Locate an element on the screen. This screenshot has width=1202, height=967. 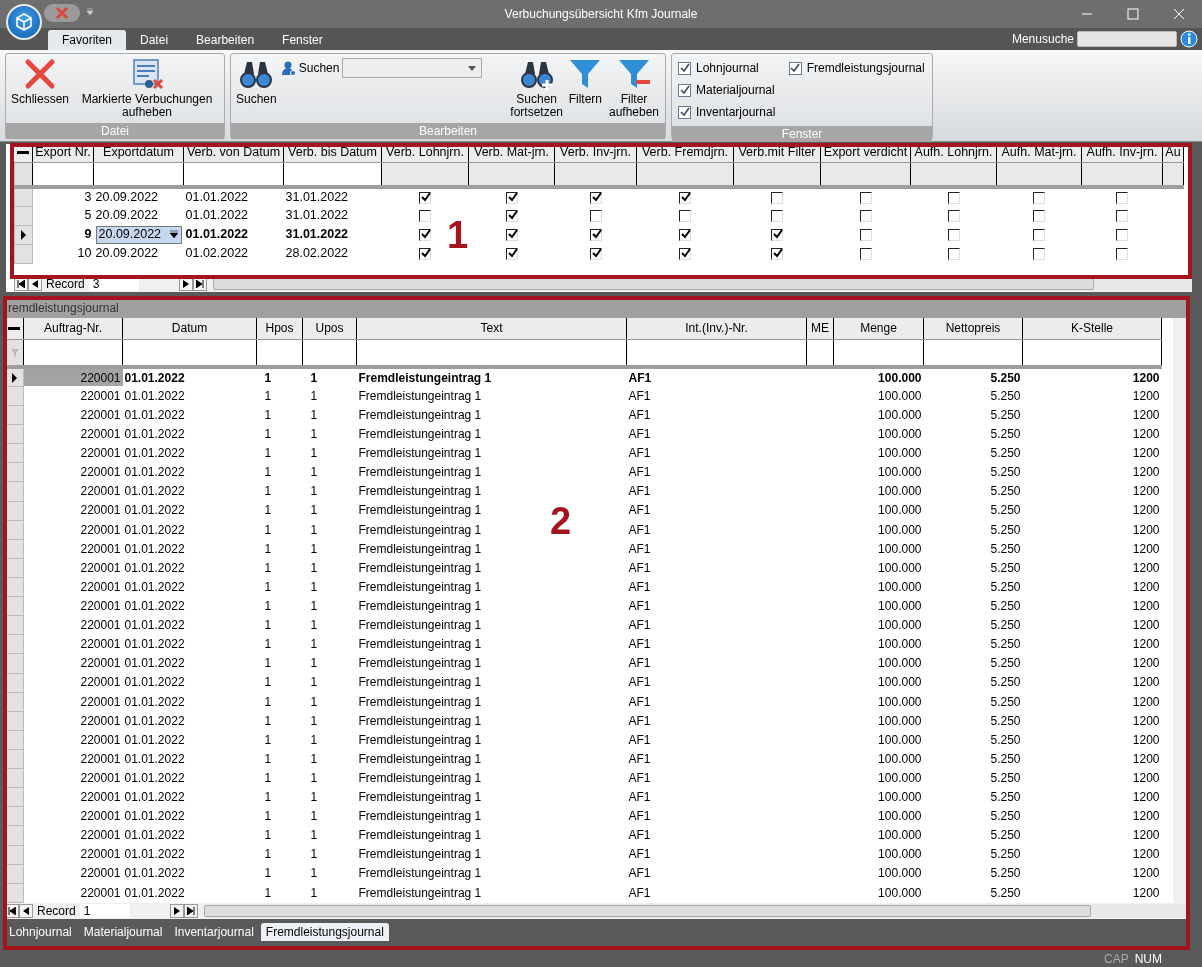
column-header: Auftrag-Nr. is located at coordinates (73, 329).